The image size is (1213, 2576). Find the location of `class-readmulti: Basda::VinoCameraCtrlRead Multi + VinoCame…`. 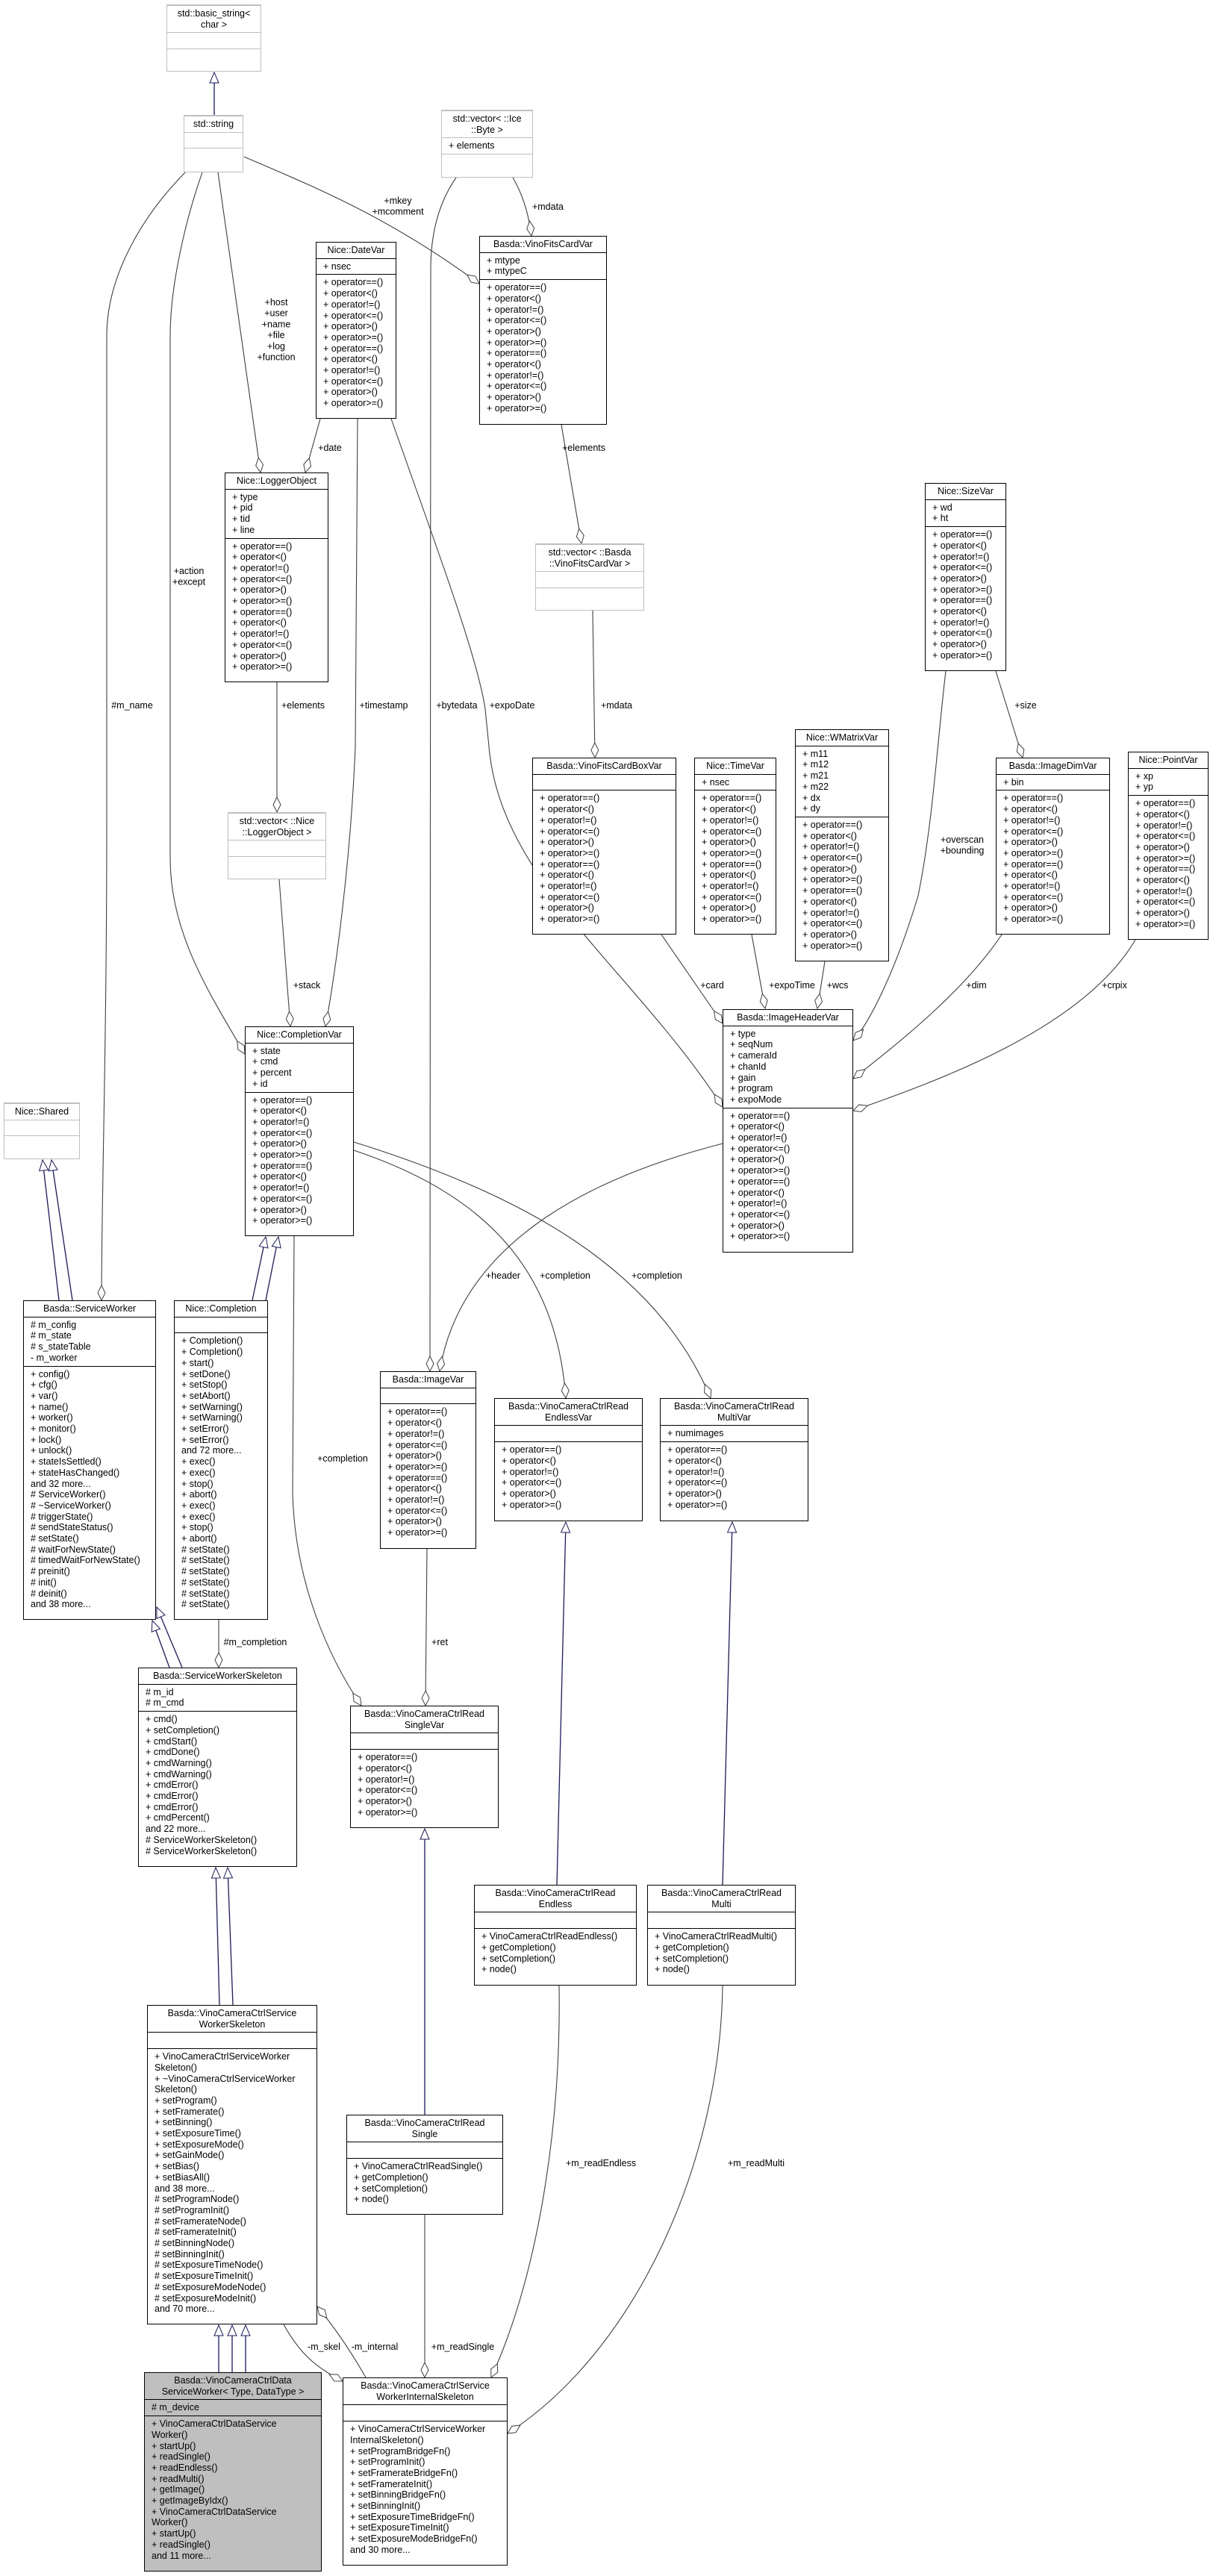

class-readmulti: Basda::VinoCameraCtrlRead Multi + VinoCame… is located at coordinates (722, 1935).